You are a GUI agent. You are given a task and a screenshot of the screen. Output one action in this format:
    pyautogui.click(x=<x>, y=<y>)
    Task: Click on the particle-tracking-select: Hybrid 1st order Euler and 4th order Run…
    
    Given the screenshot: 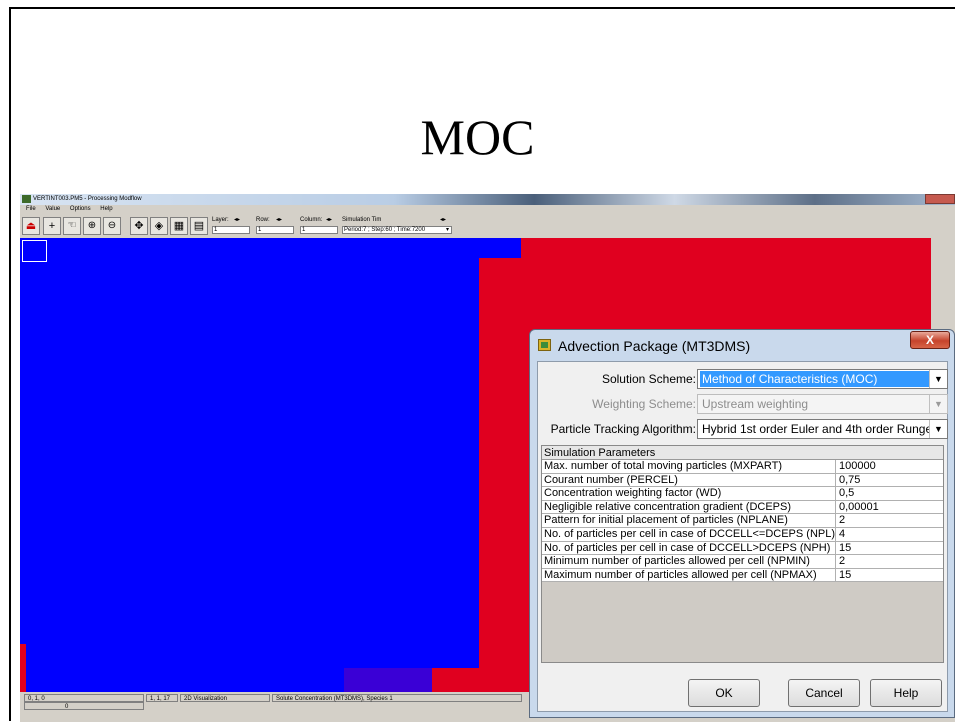 What is the action you would take?
    pyautogui.click(x=822, y=429)
    